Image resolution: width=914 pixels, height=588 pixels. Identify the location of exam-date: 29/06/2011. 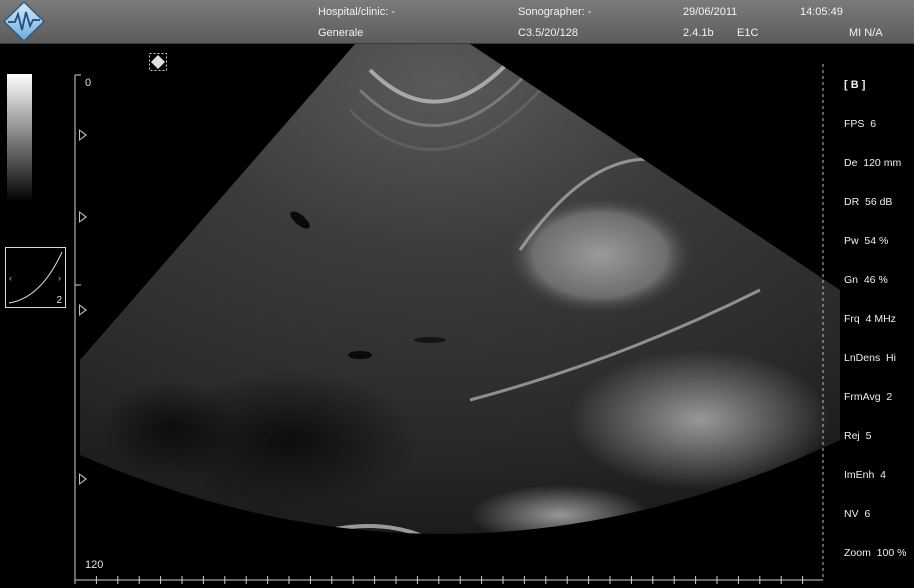
(710, 12).